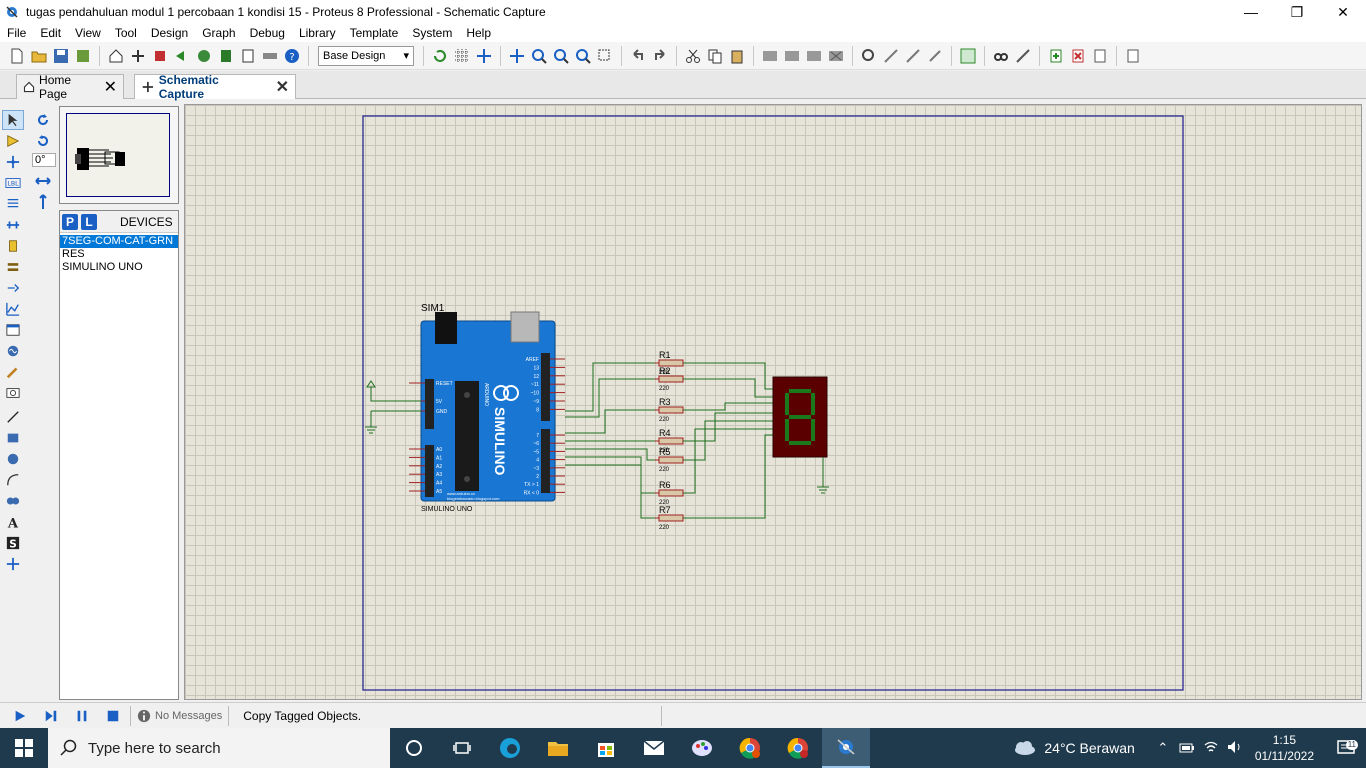 This screenshot has width=1366, height=768. I want to click on tab-home-page: Home Page ✕, so click(70, 87).